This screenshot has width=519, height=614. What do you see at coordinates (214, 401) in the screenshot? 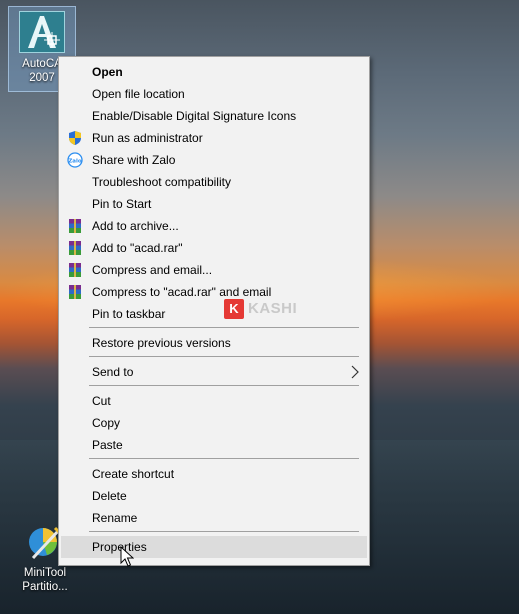
I see `menu-item-cut: Cut` at bounding box center [214, 401].